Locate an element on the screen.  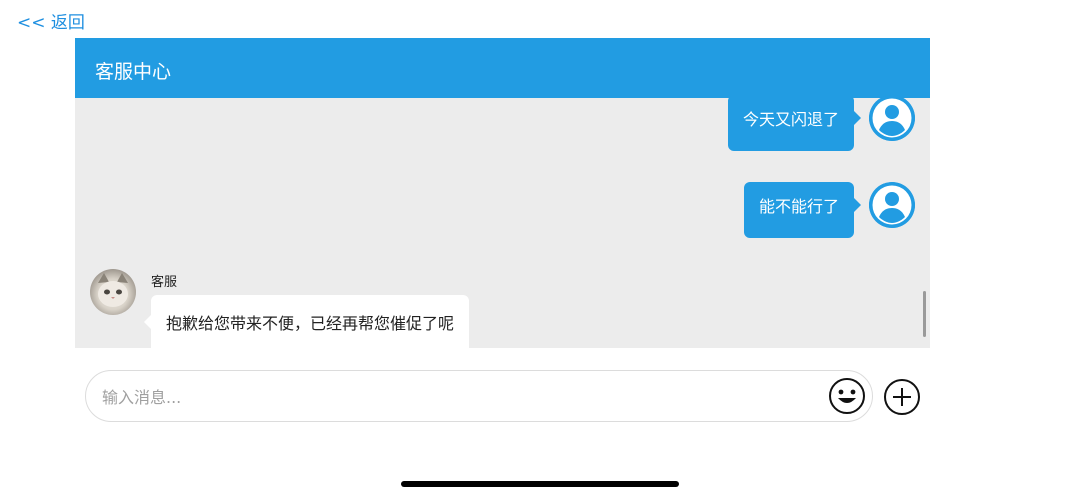
plus-circle-icon is located at coordinates (902, 397).